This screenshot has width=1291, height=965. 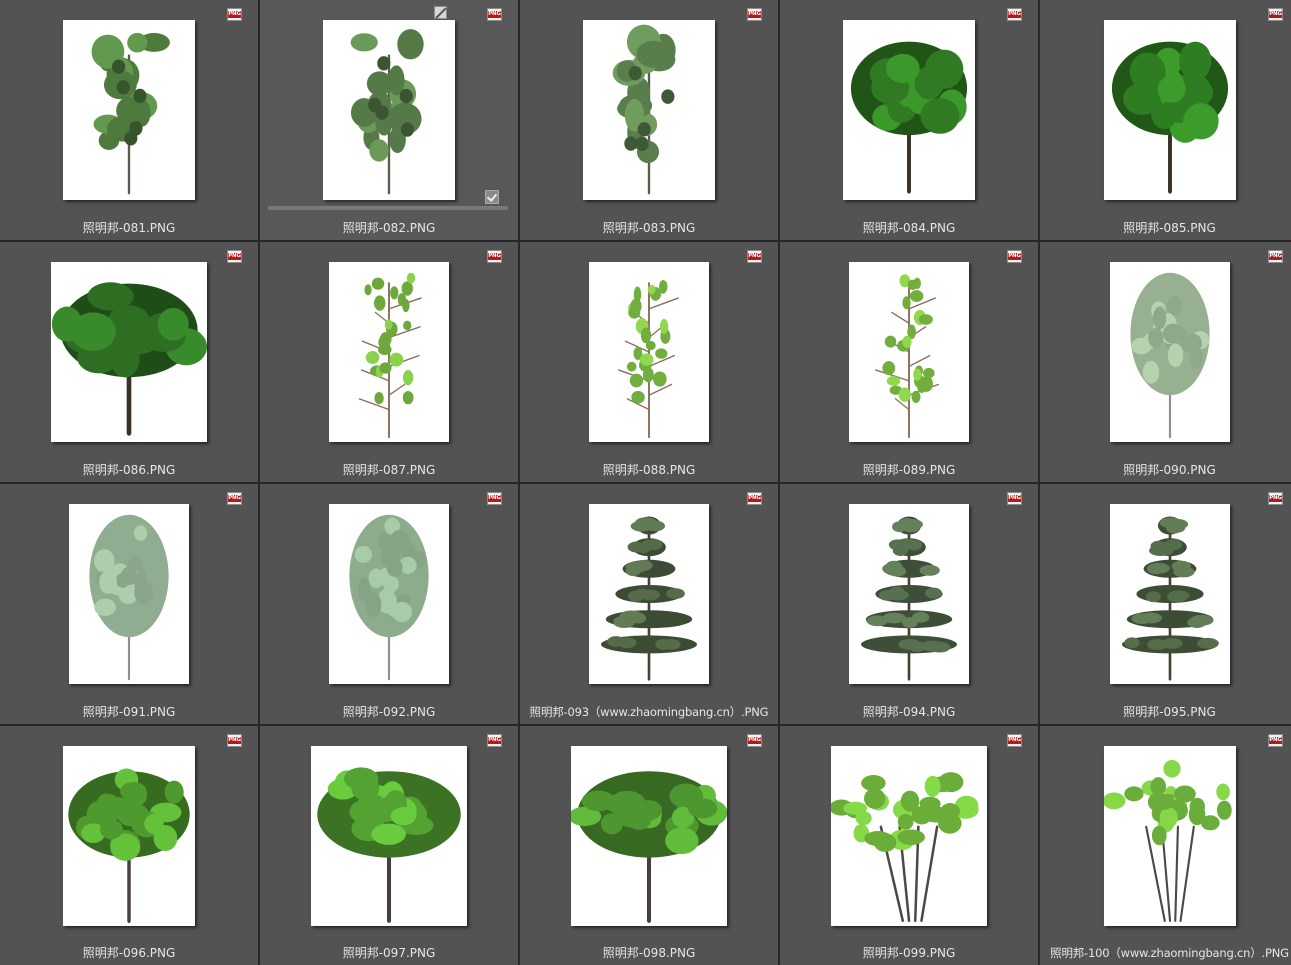 What do you see at coordinates (389, 228) in the screenshot?
I see `file-name-label: 照明邦-082.PNG` at bounding box center [389, 228].